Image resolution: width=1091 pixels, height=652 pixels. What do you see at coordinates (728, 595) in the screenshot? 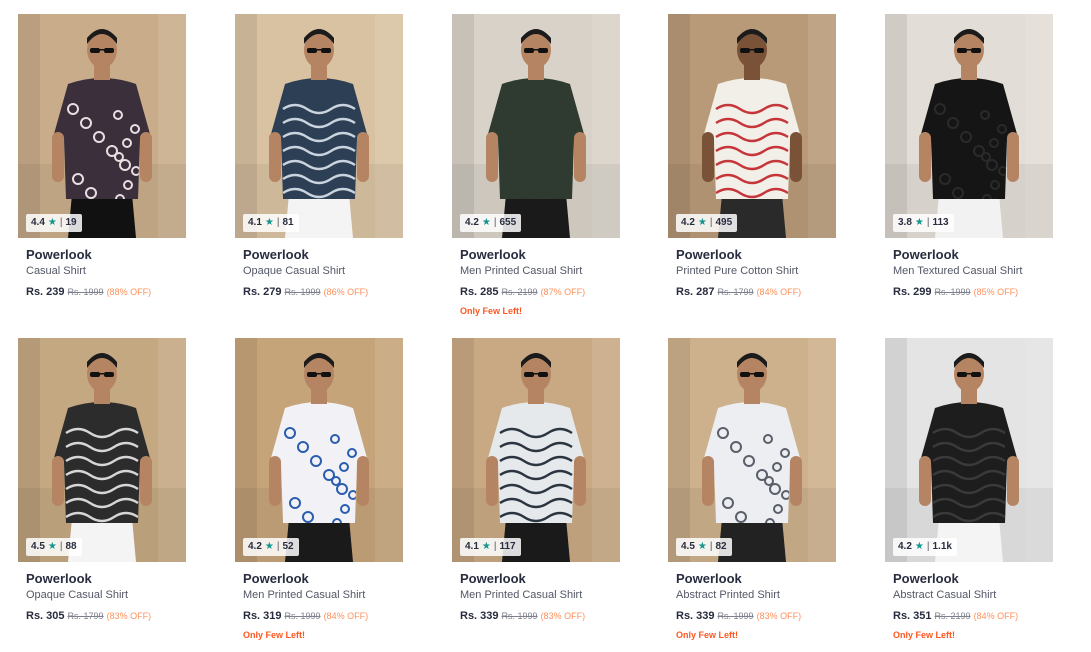
I see `product-name: Abstract Printed Shirt` at bounding box center [728, 595].